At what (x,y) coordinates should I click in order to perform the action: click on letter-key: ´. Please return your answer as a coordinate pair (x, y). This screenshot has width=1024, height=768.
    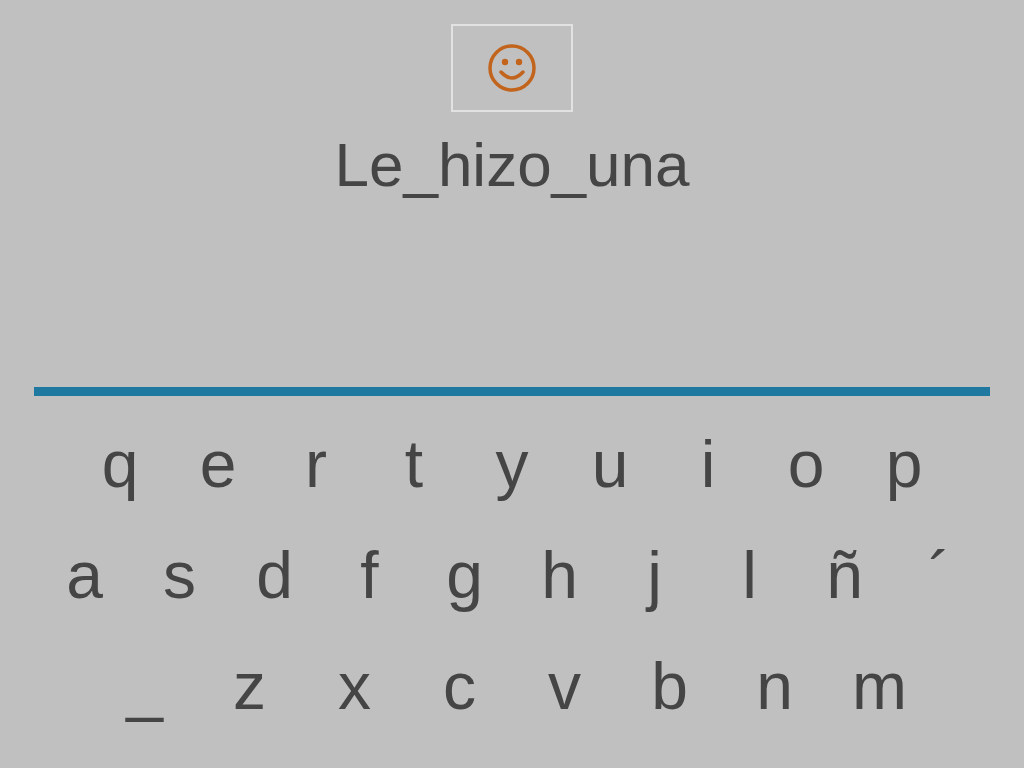
    Looking at the image, I should click on (939, 574).